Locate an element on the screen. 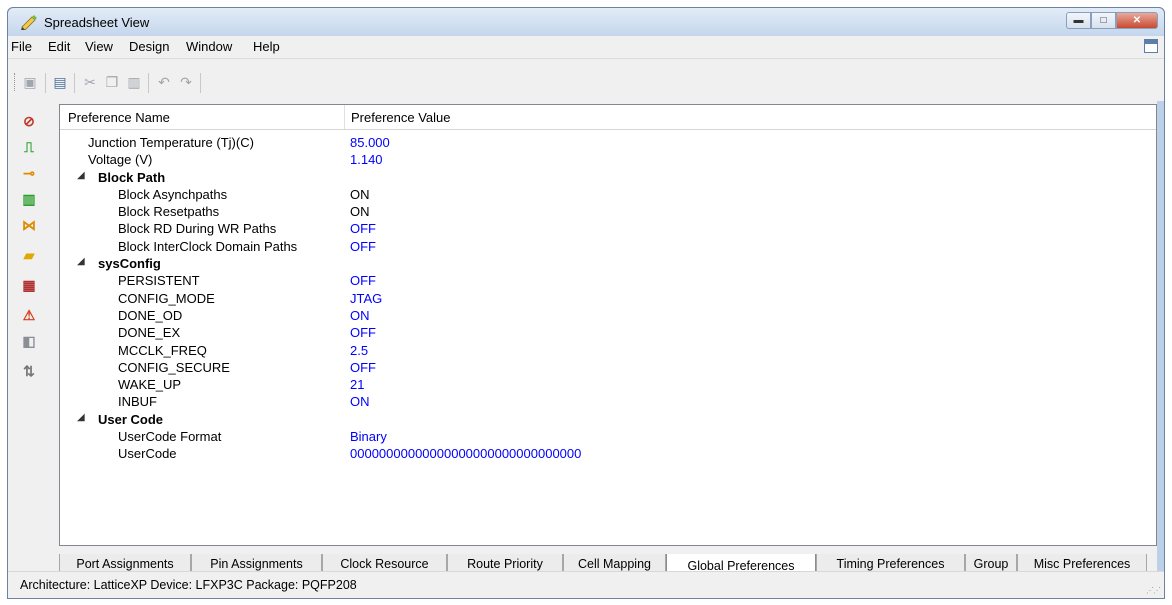 This screenshot has width=1172, height=605. save-icon: ▣ is located at coordinates (30, 82).